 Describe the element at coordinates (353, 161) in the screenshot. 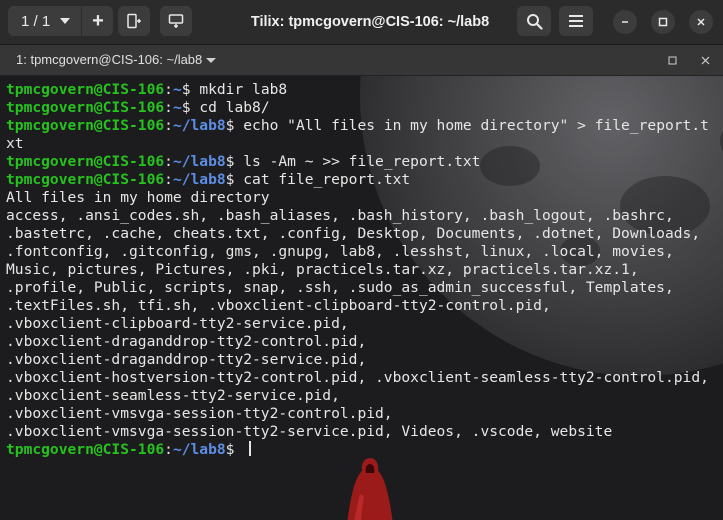

I see `command-text: $ ls -Am ~ >> file_report.txt` at that location.